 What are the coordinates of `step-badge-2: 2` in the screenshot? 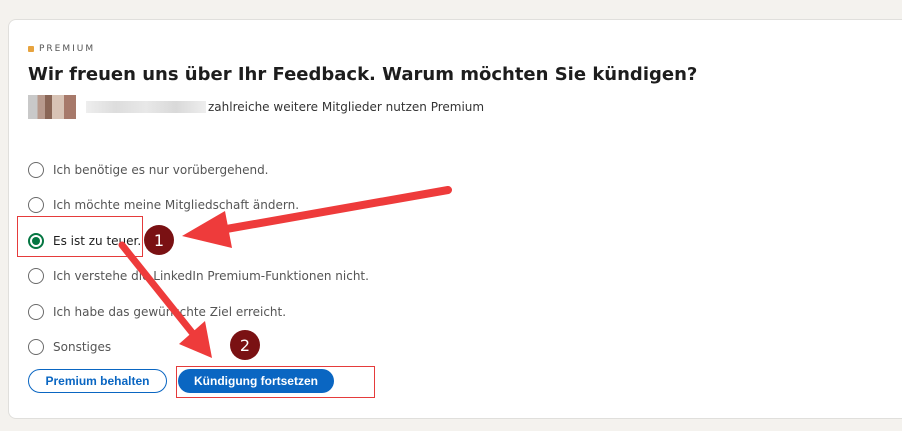 It's located at (245, 345).